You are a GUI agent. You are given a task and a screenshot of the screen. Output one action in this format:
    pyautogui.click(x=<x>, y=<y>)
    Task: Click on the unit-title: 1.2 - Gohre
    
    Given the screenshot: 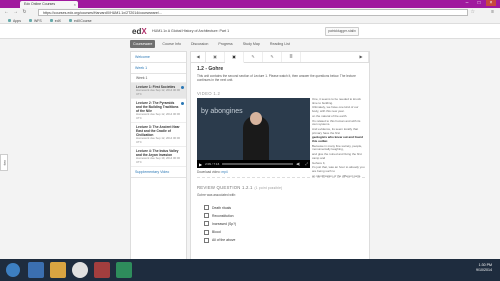 What is the action you would take?
    pyautogui.click(x=210, y=69)
    